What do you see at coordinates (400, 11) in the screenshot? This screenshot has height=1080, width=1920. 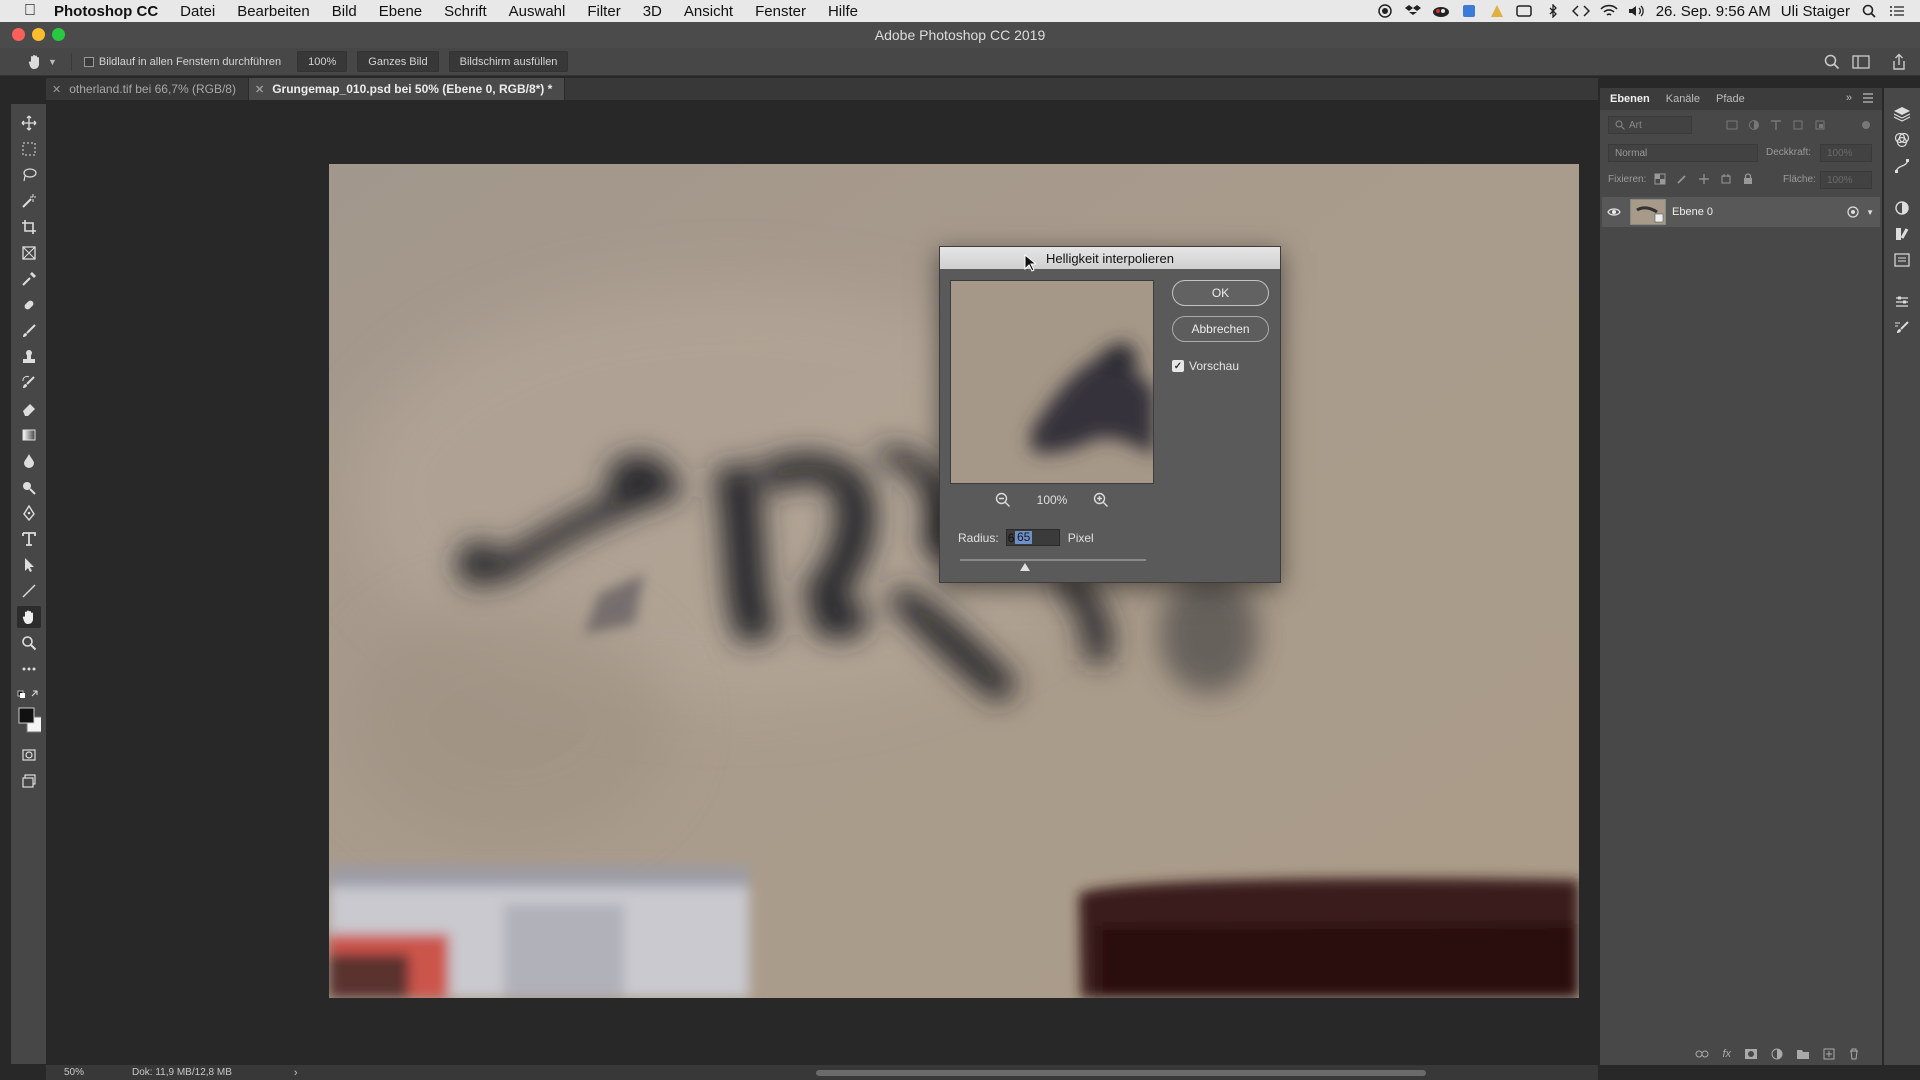 I see `menu-ebene: Ebene` at bounding box center [400, 11].